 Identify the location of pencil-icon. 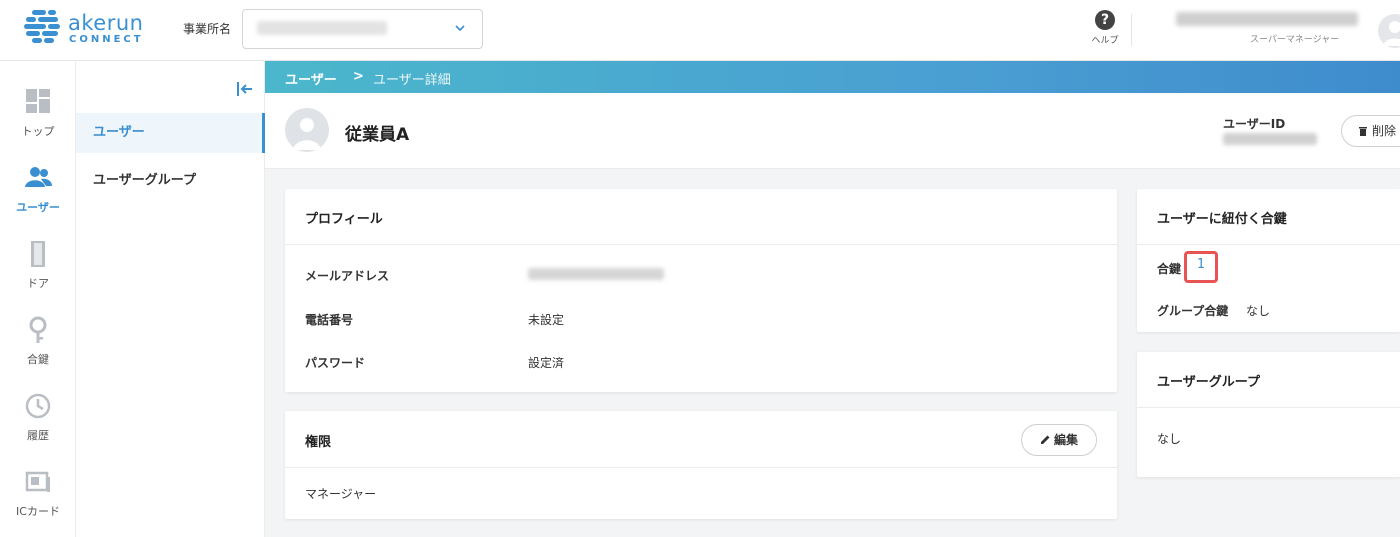
(1045, 439).